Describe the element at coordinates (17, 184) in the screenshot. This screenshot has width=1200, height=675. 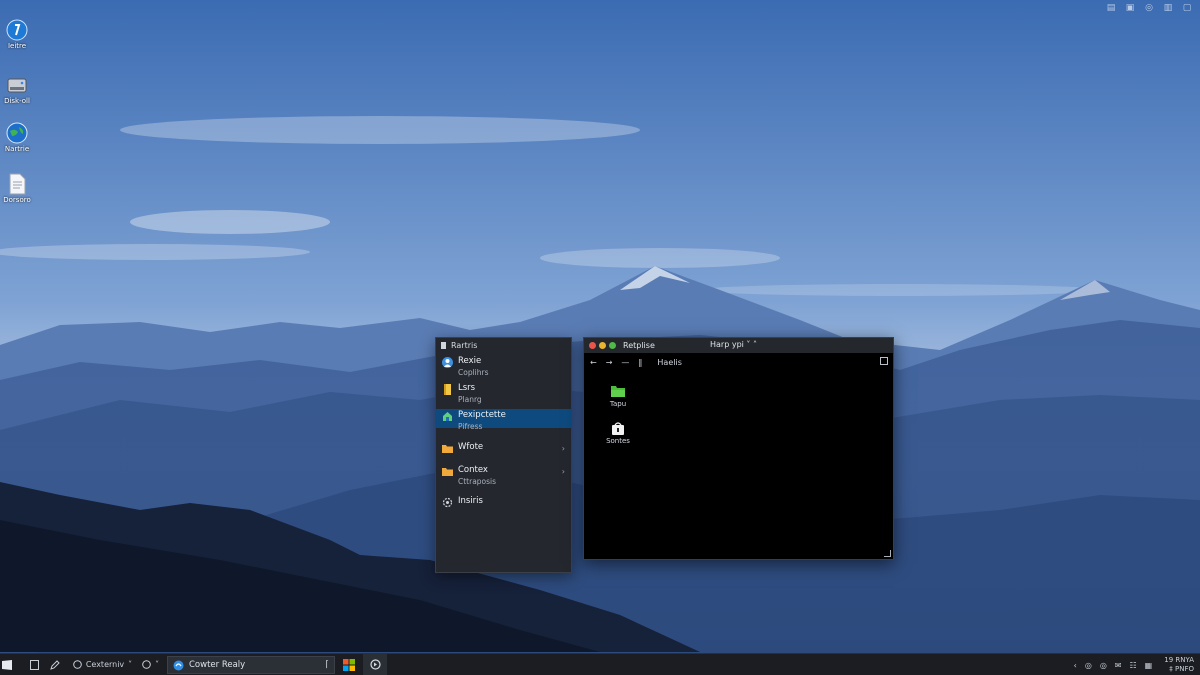
I see `document-icon` at that location.